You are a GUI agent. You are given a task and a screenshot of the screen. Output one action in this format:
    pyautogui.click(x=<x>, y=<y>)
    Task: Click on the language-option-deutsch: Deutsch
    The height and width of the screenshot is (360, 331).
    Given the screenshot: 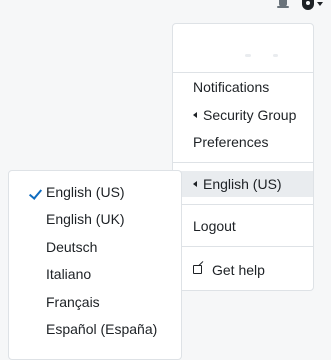 What is the action you would take?
    pyautogui.click(x=71, y=247)
    